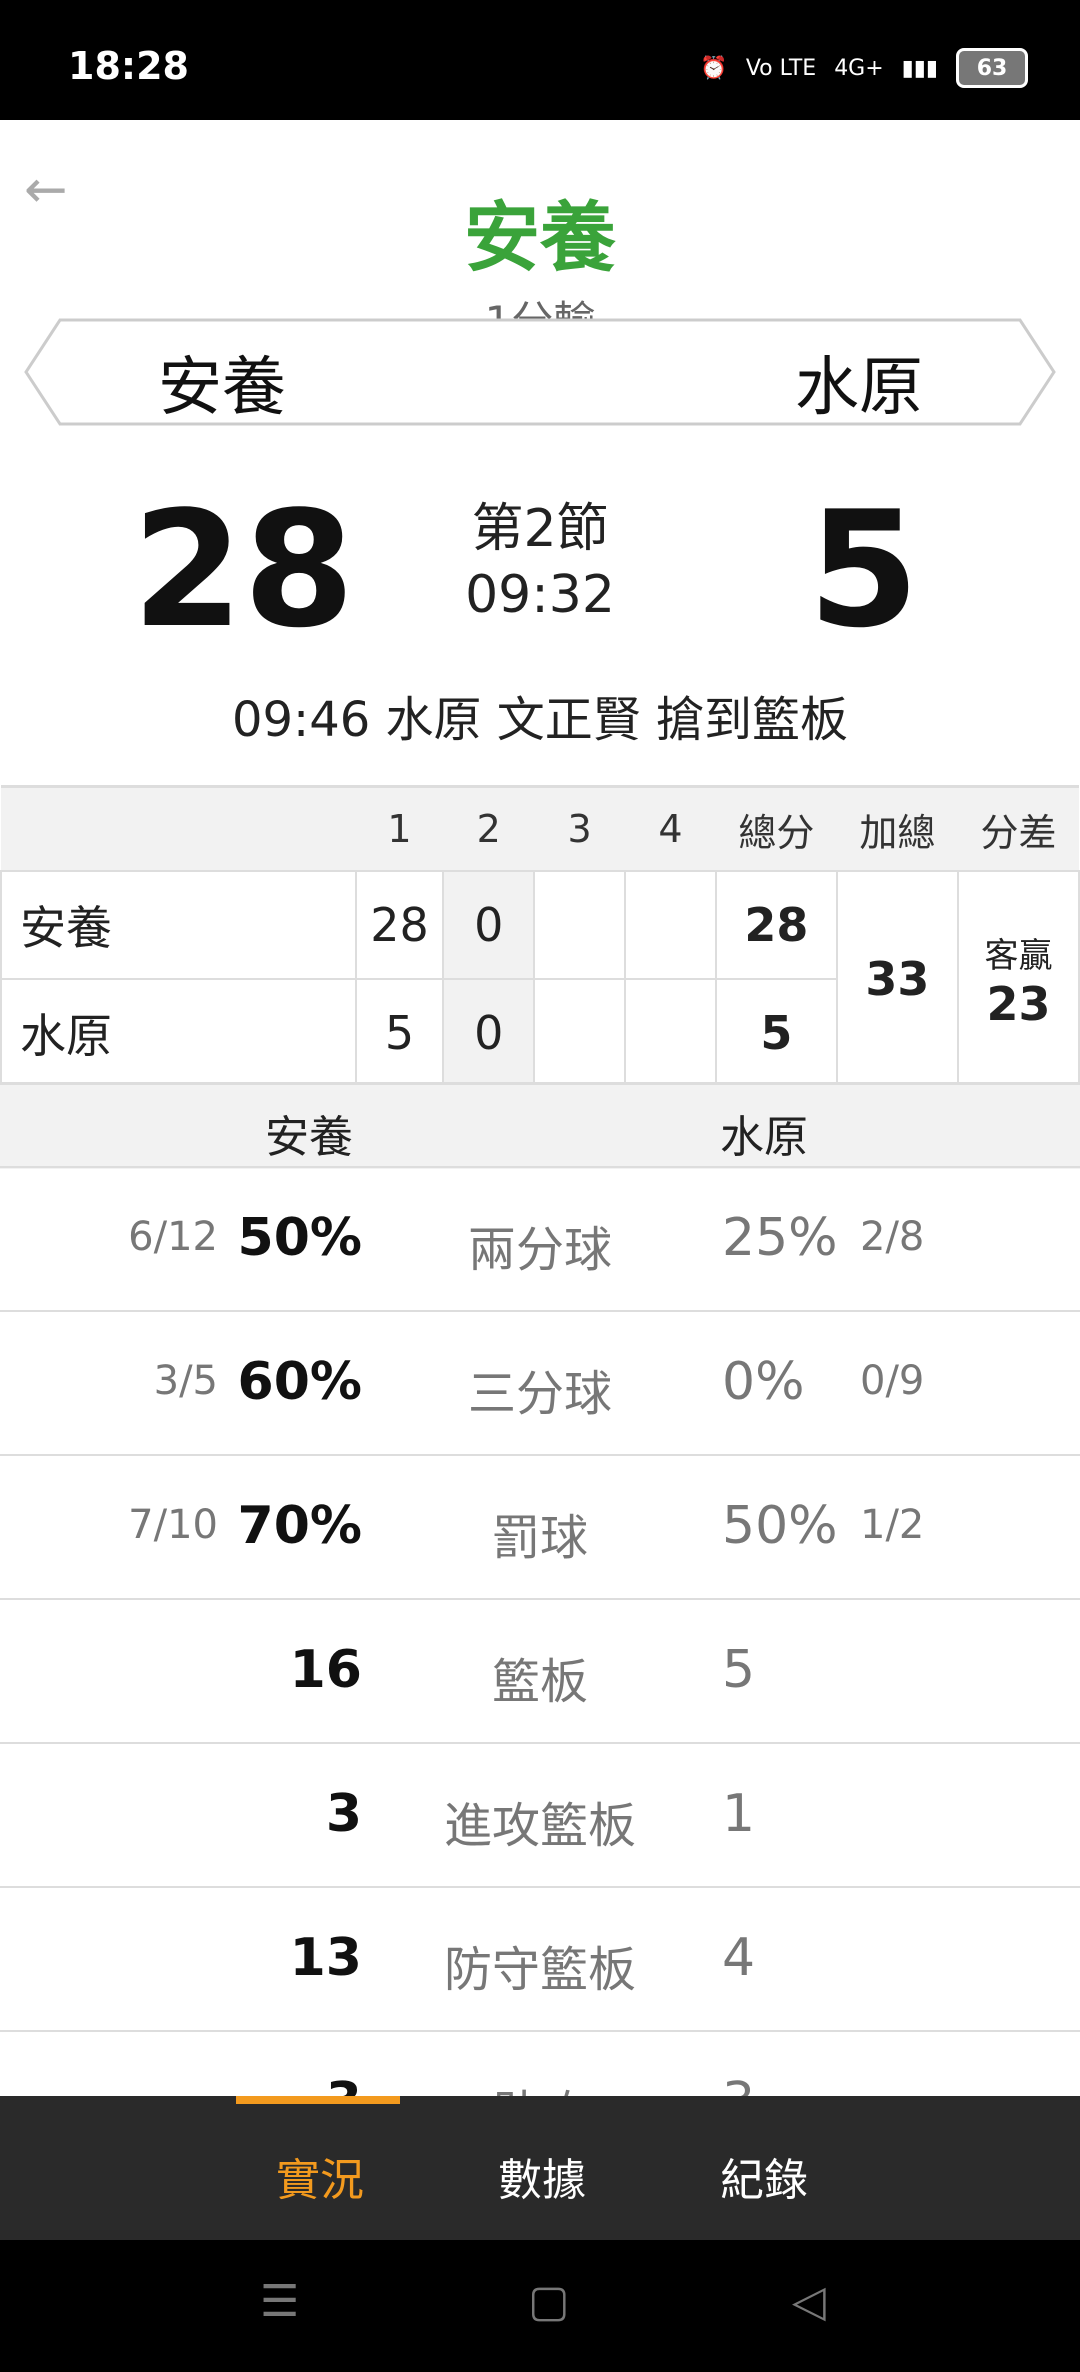 This screenshot has width=1080, height=2372. What do you see at coordinates (776, 1033) in the screenshot?
I see `total-cell: 5` at bounding box center [776, 1033].